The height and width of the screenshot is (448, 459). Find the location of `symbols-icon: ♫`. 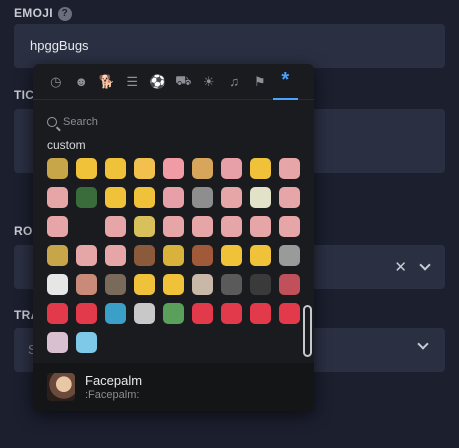

symbols-icon: ♫ is located at coordinates (235, 82).